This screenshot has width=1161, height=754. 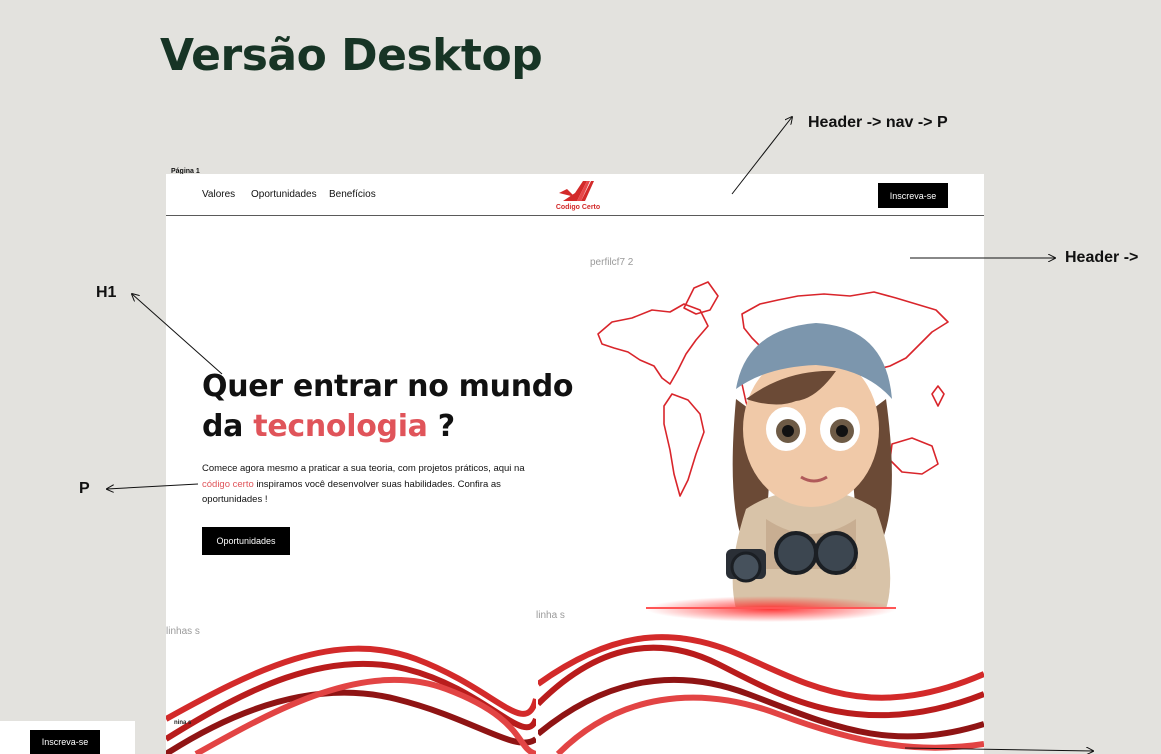 I want to click on hero-heading: Quer entrar no mundo da tecnologia ?, so click(x=402, y=407).